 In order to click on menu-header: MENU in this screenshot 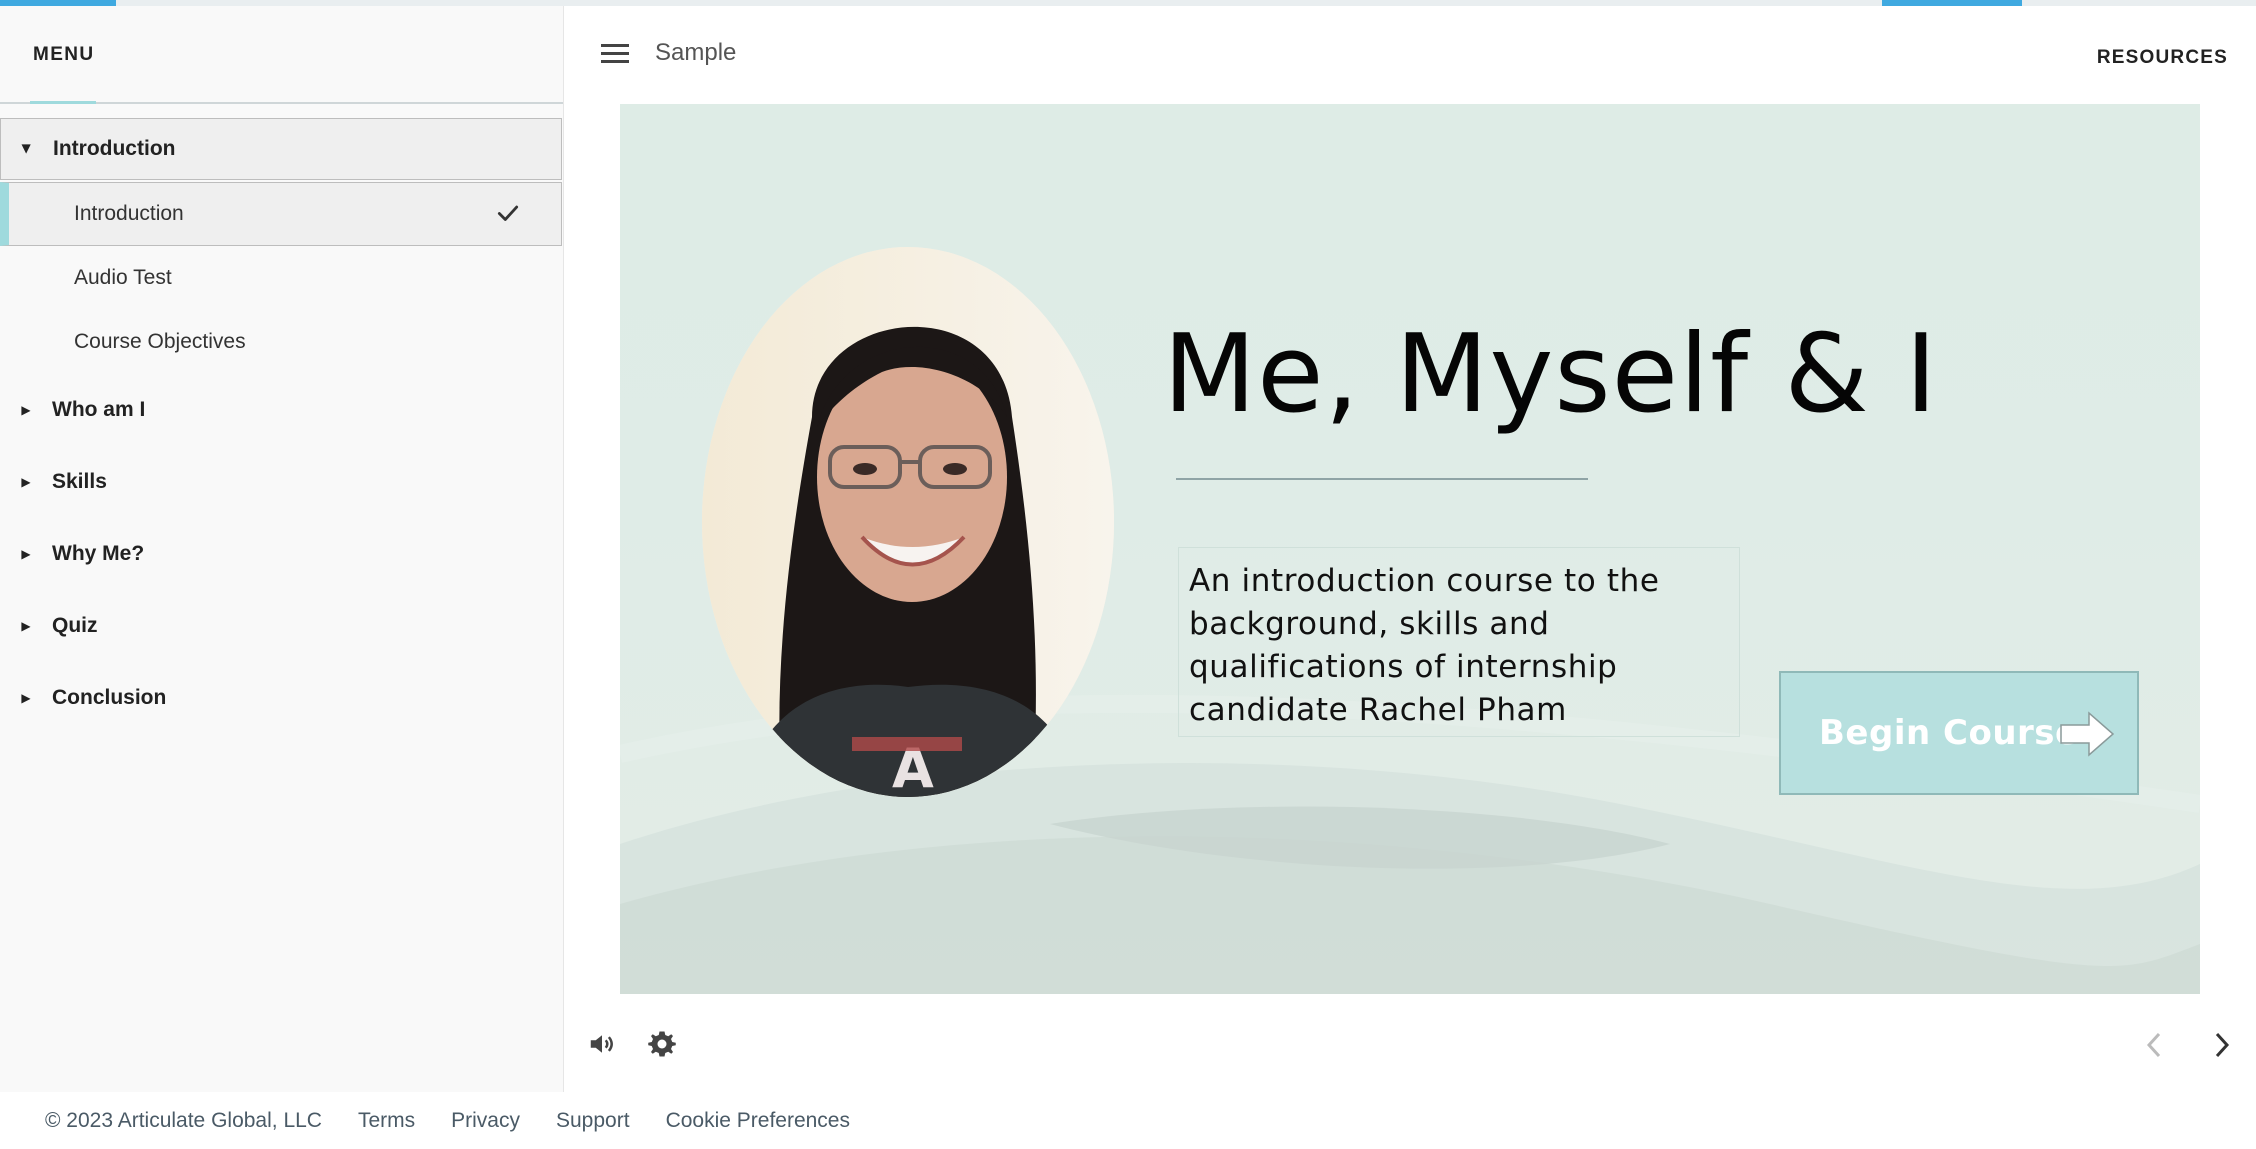, I will do `click(281, 55)`.